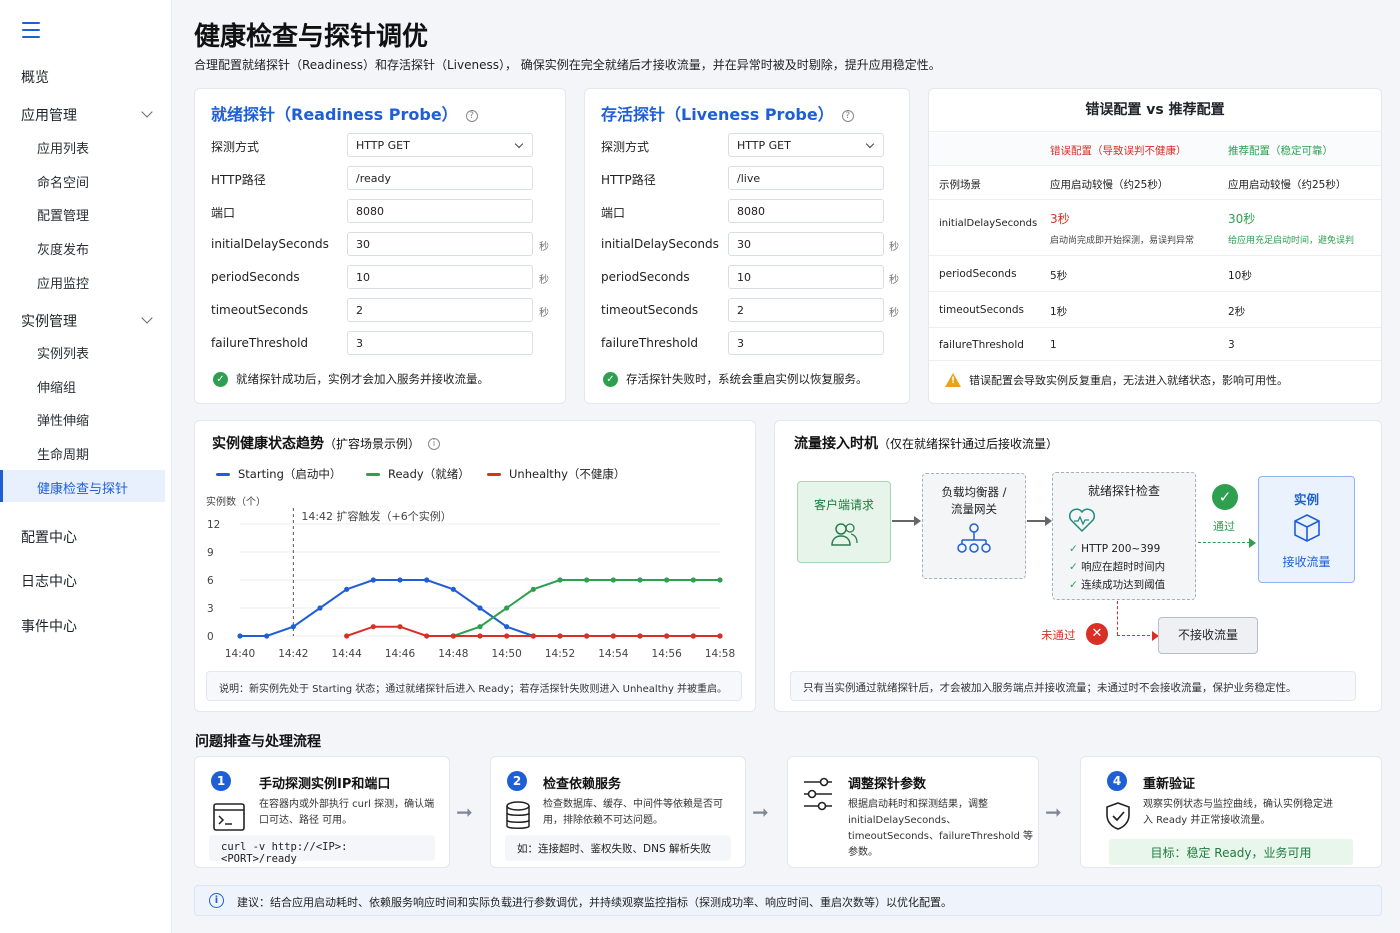  I want to click on check-circle-icon: ✓, so click(610, 379).